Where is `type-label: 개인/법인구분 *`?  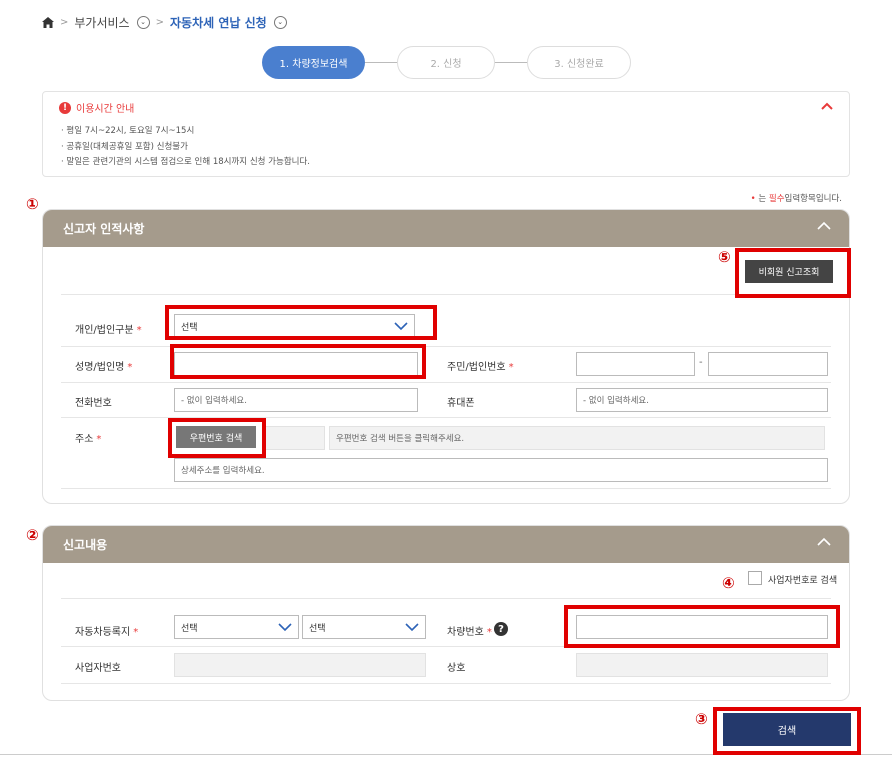 type-label: 개인/법인구분 * is located at coordinates (108, 330).